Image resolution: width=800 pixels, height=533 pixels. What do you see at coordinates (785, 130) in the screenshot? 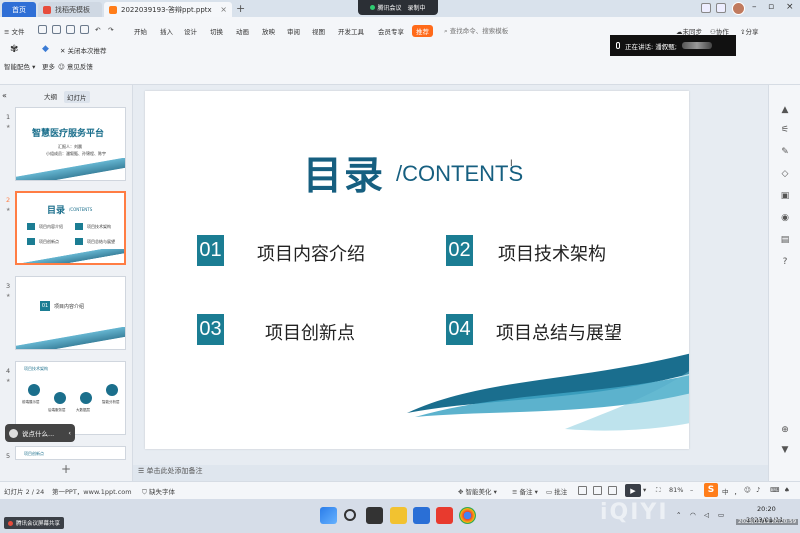
I see `adjust-icon: ⚟` at bounding box center [785, 130].